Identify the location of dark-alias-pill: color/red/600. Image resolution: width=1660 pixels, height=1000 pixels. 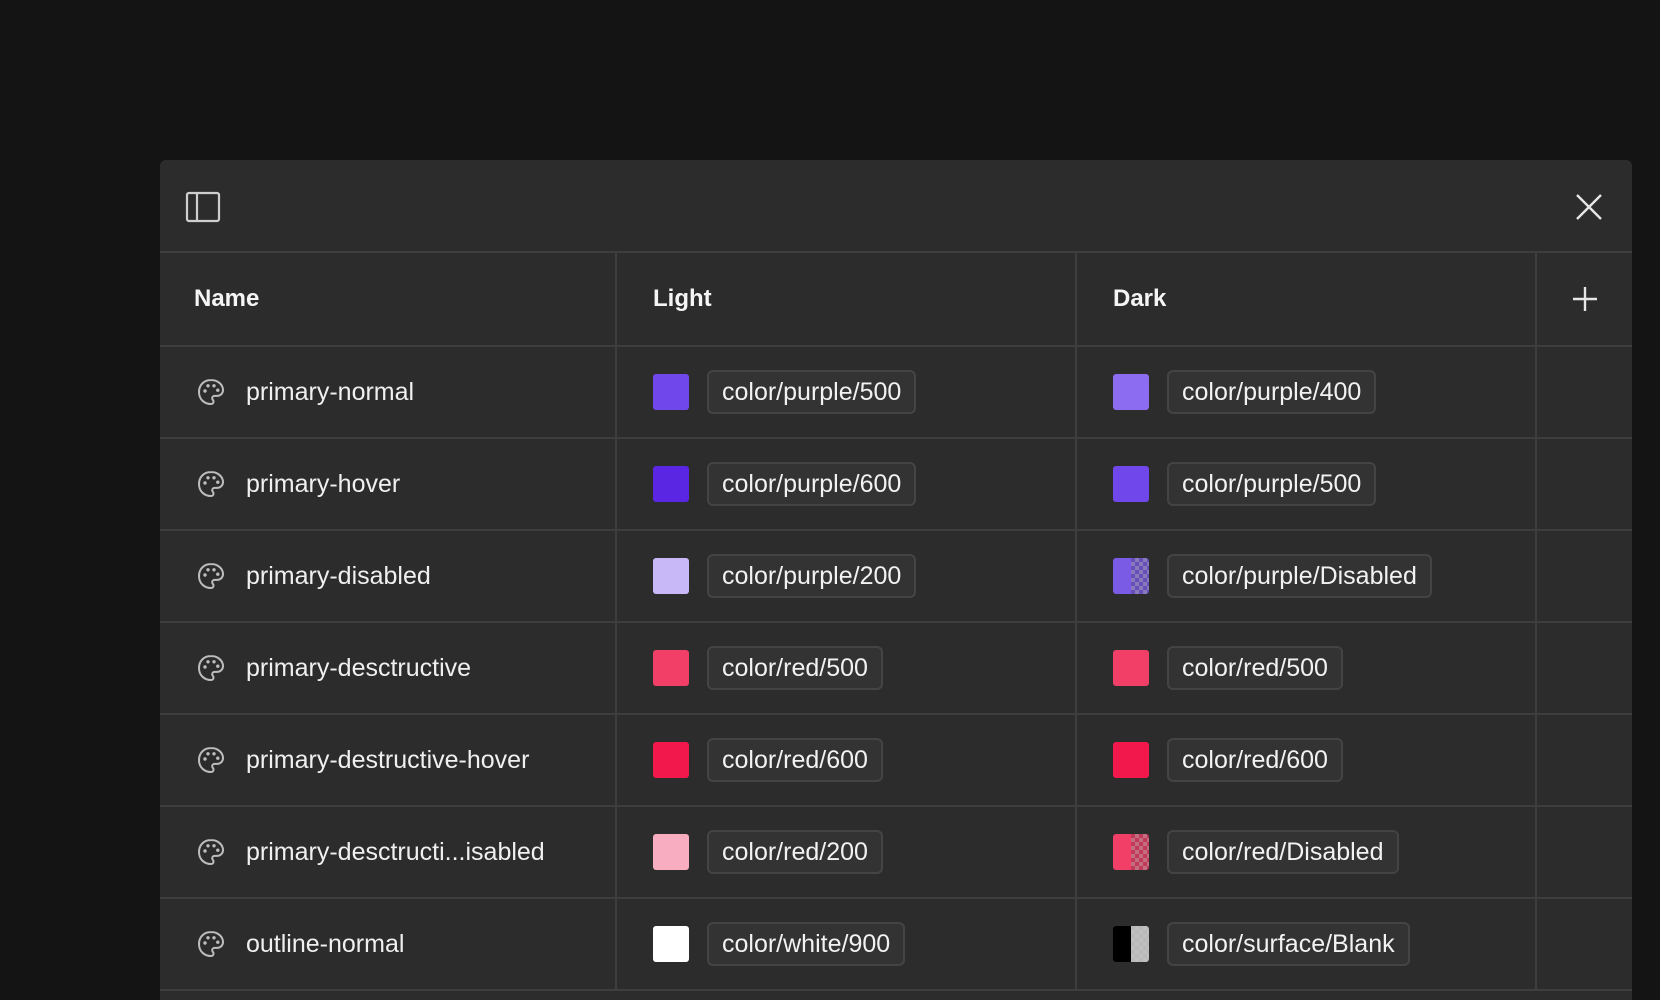
(1255, 760).